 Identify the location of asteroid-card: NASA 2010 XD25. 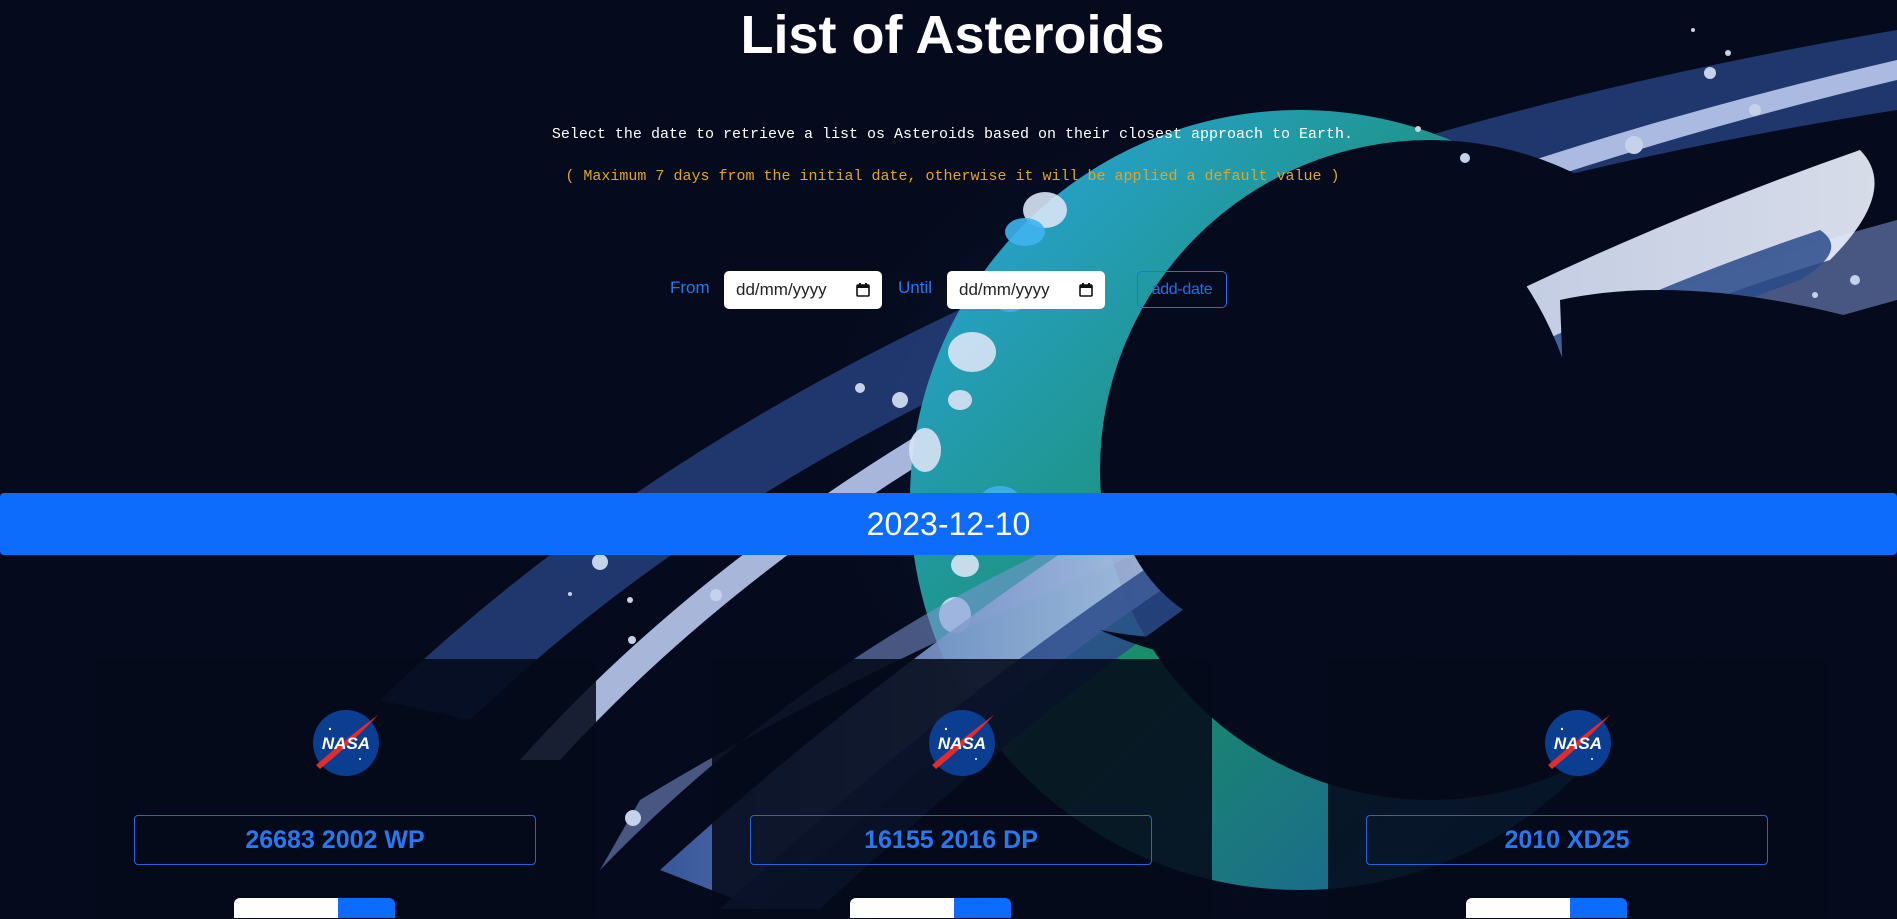
(1578, 789).